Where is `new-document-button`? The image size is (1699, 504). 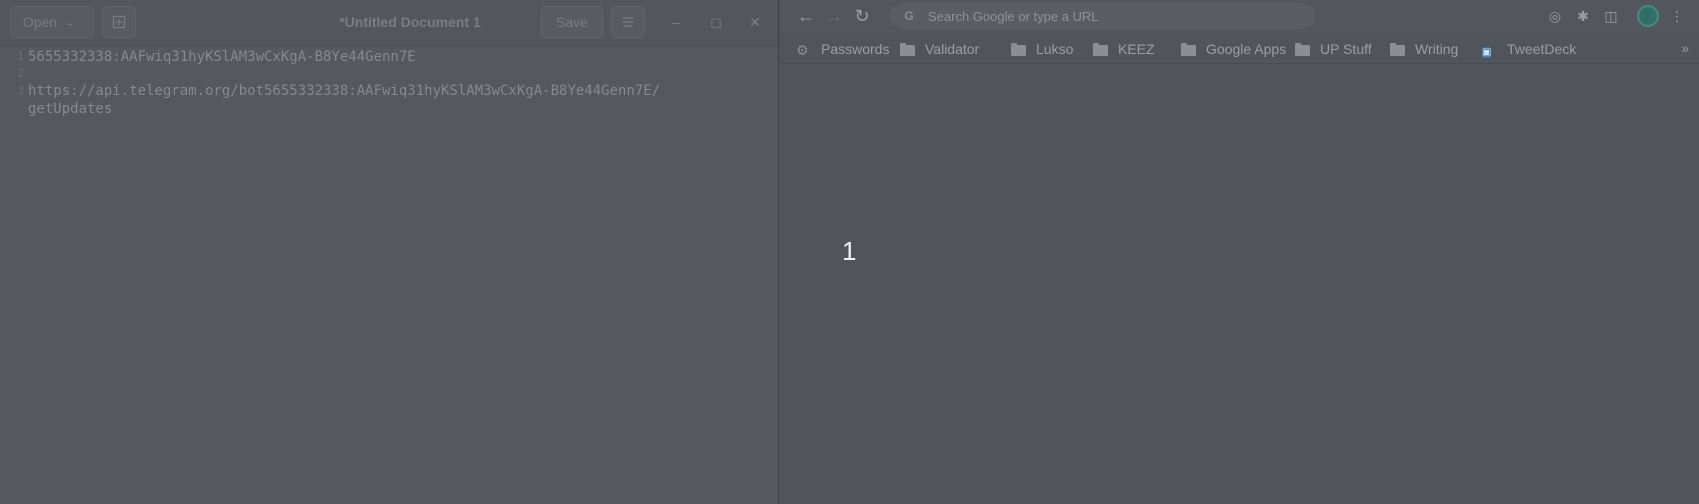 new-document-button is located at coordinates (119, 22).